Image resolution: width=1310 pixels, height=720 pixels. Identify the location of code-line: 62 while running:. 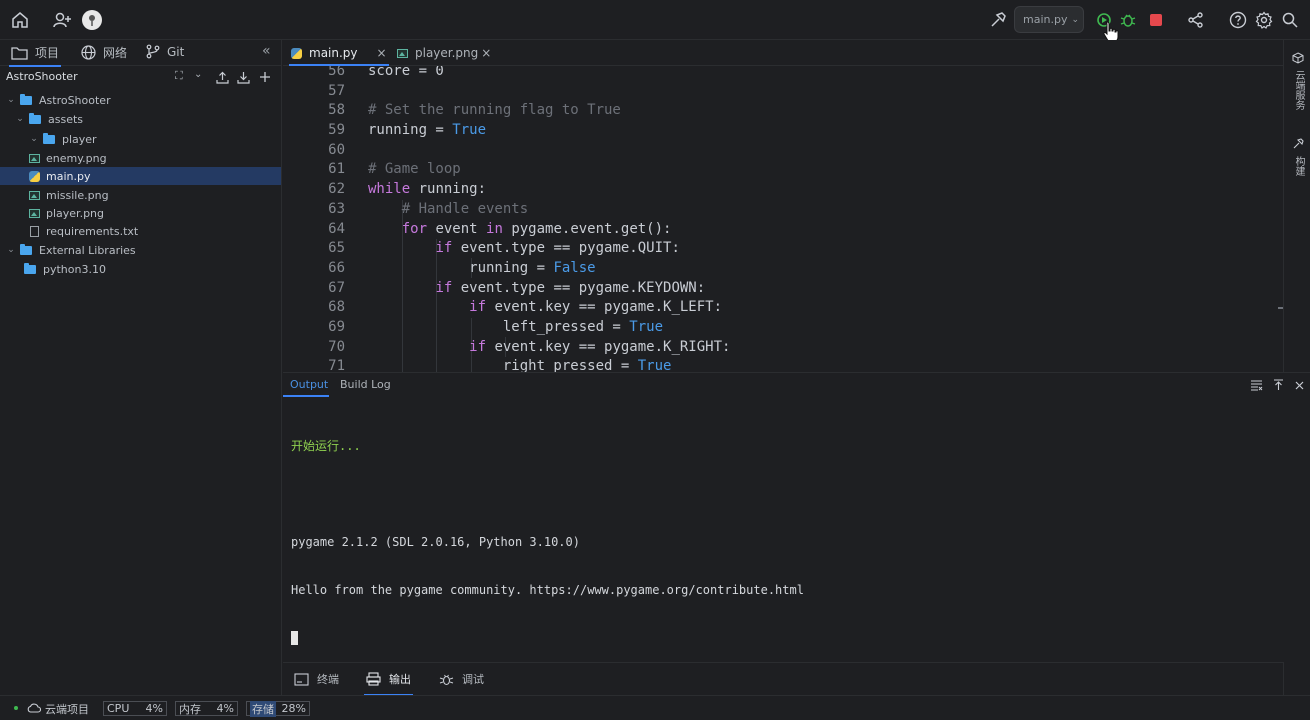
(407, 189).